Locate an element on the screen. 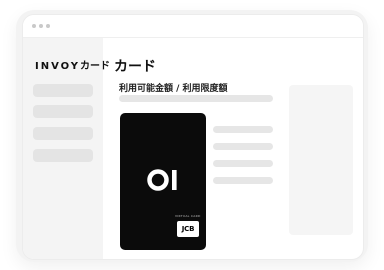 This screenshot has width=384, height=270. jcb-brand-logo: JCB is located at coordinates (188, 229).